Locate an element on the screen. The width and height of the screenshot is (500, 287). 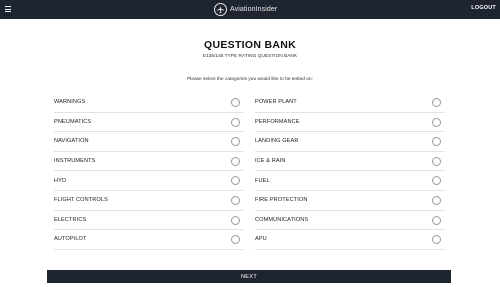
category-row-fuel: FUEL is located at coordinates (350, 181).